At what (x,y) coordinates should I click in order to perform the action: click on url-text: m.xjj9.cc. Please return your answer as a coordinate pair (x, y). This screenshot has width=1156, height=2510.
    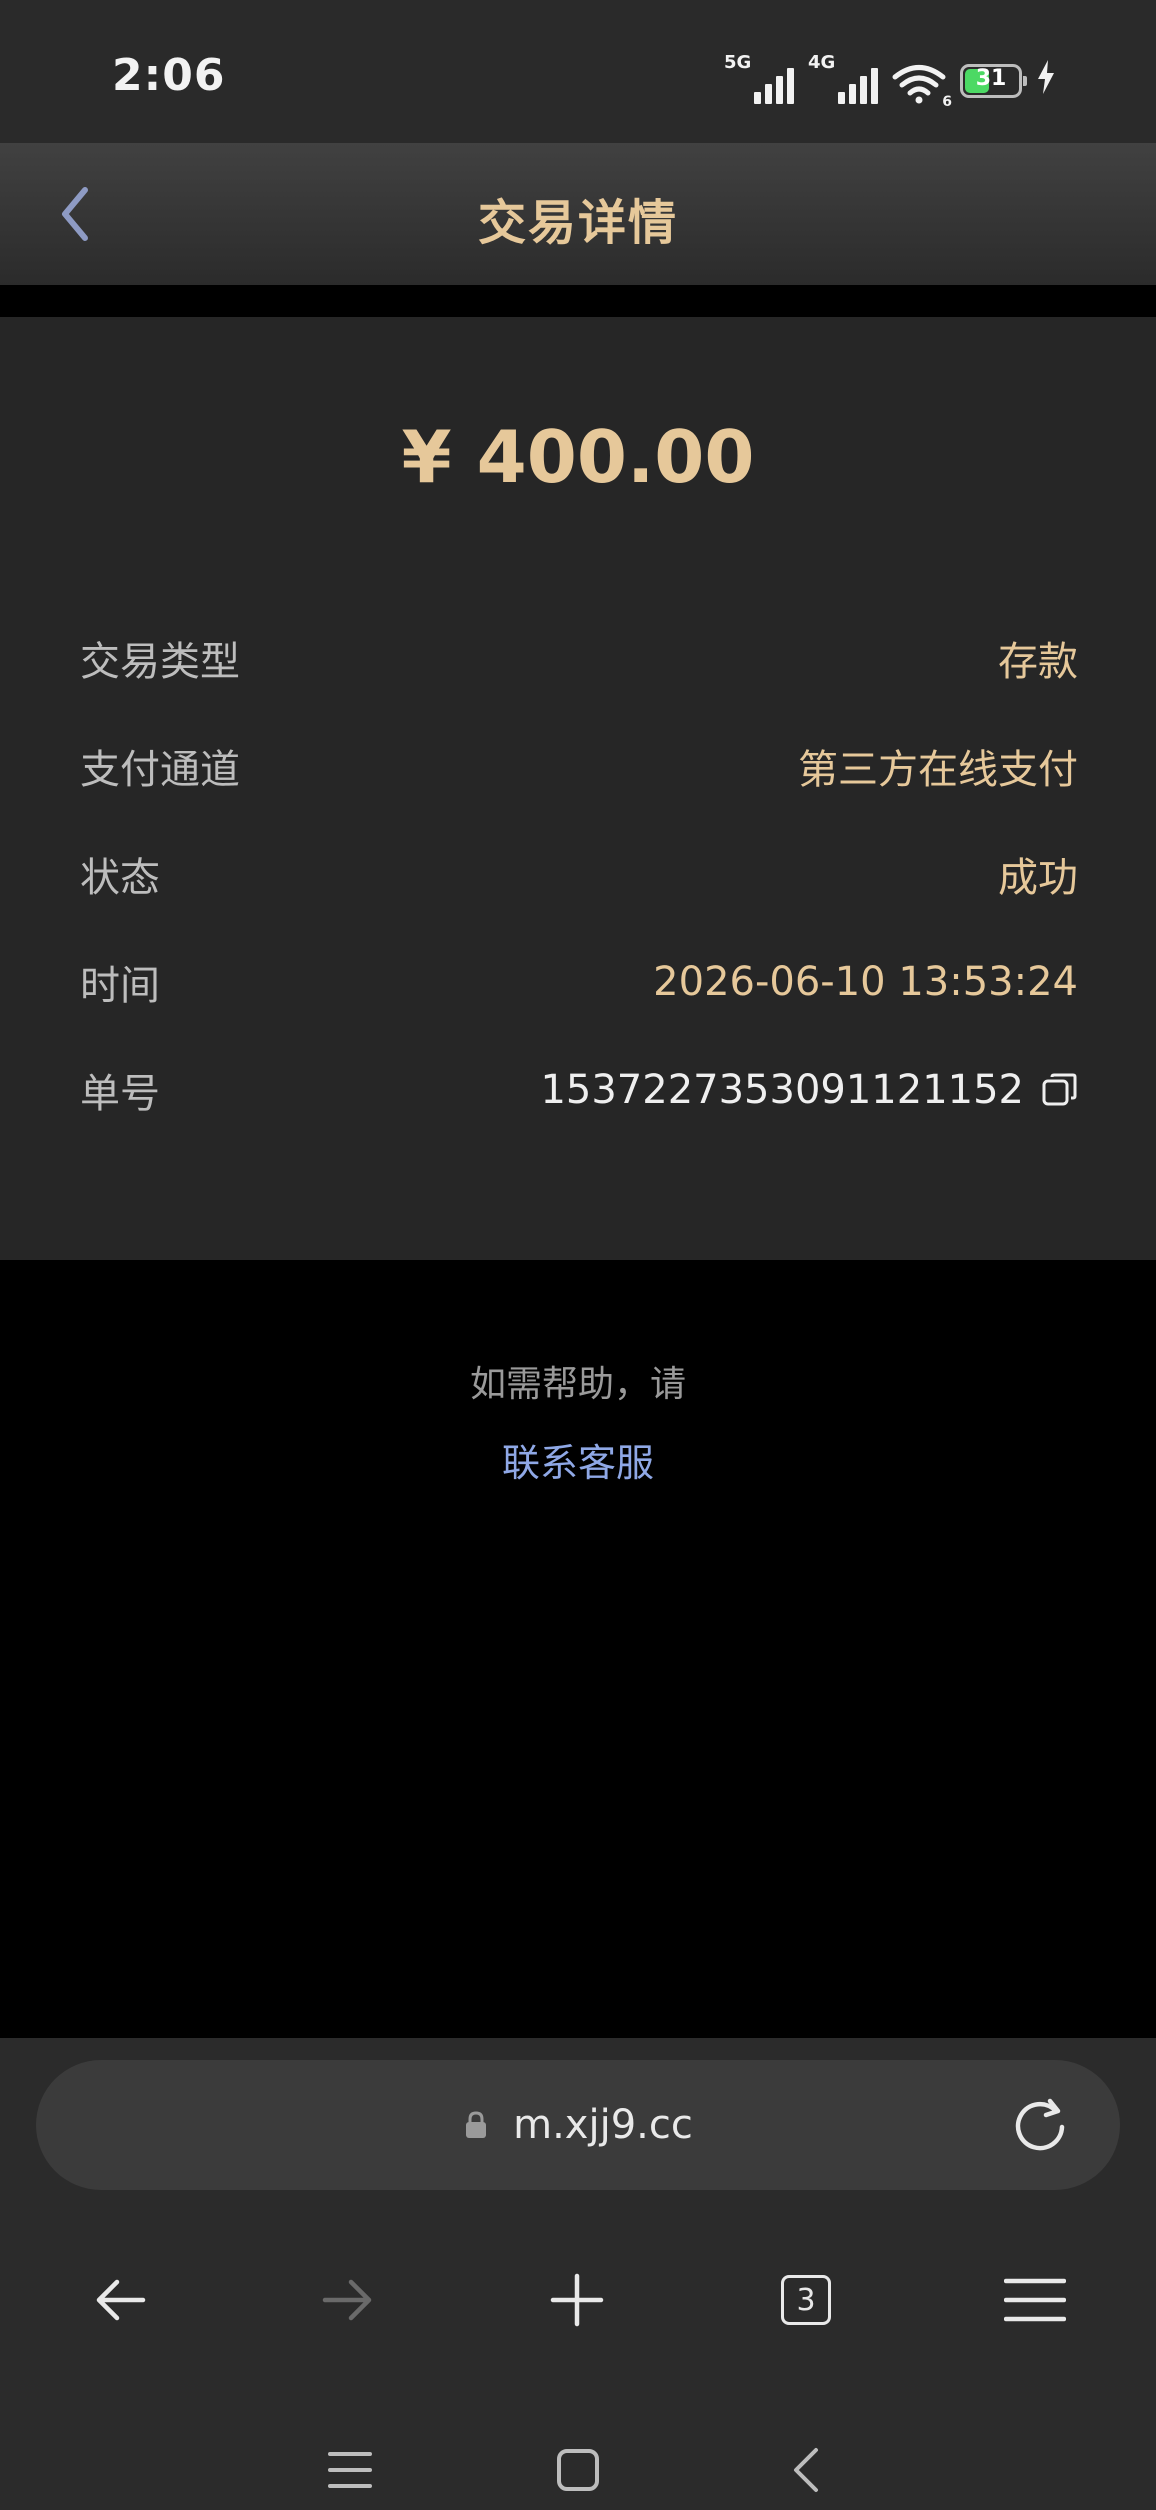
    Looking at the image, I should click on (603, 2125).